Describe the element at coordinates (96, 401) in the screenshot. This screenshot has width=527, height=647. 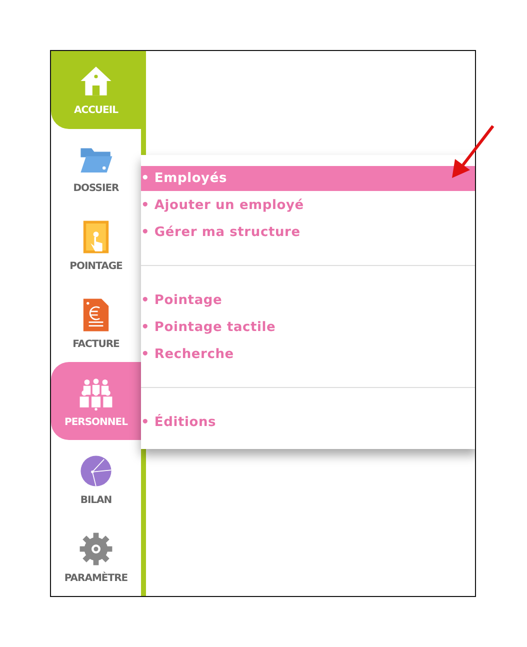
I see `nav-item: PERSONNEL` at that location.